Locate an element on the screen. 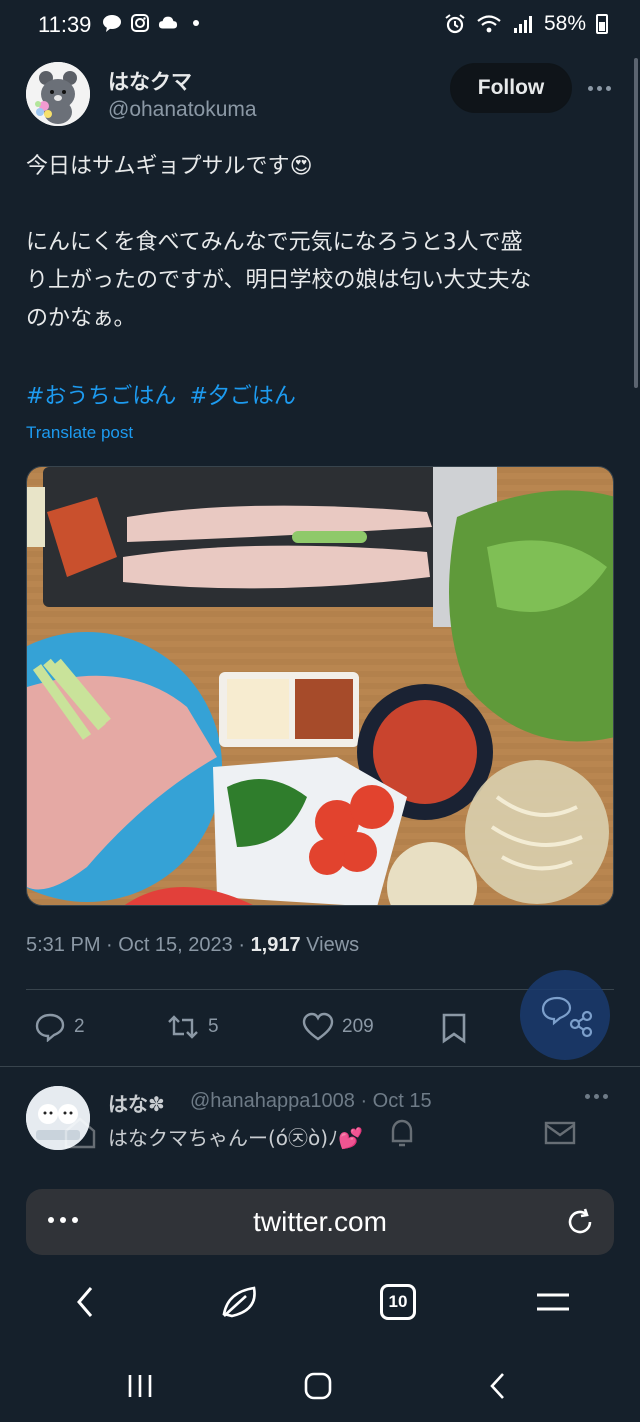  tweet-text-line1: 今日はサムギョプサルです😍 is located at coordinates (169, 166).